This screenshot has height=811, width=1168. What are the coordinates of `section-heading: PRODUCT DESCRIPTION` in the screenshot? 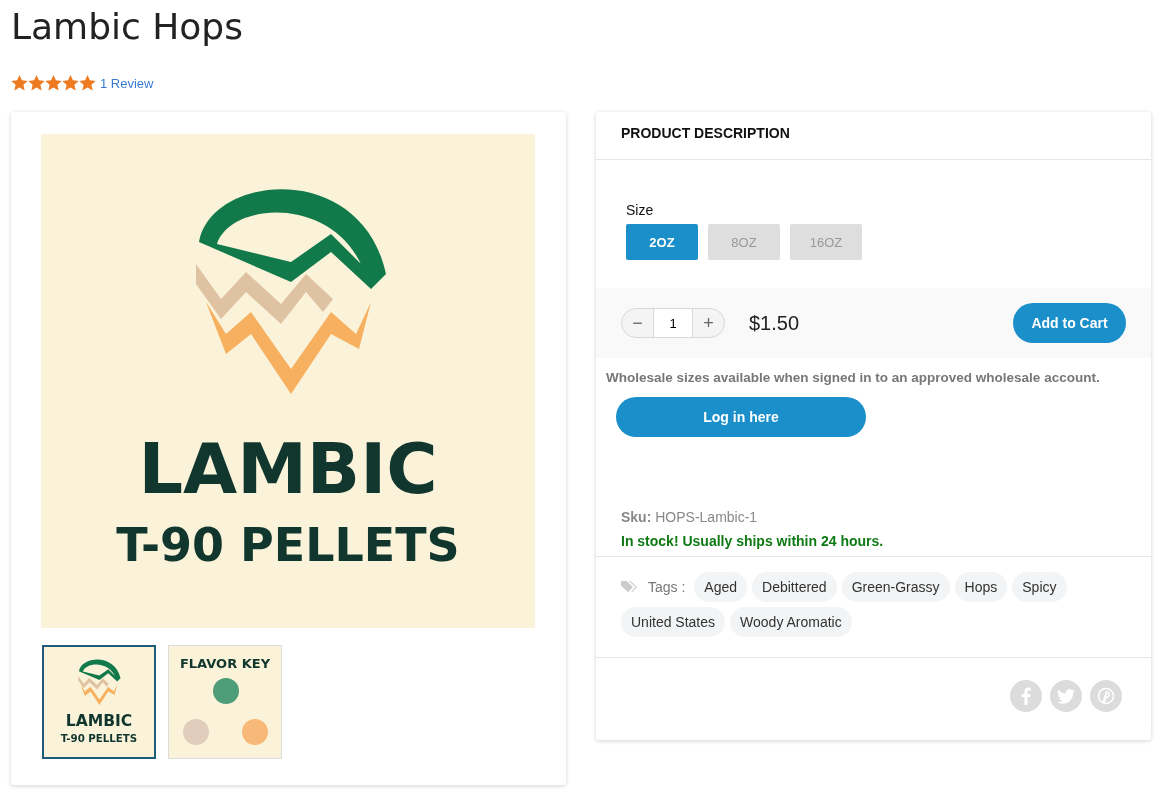 It's located at (873, 136).